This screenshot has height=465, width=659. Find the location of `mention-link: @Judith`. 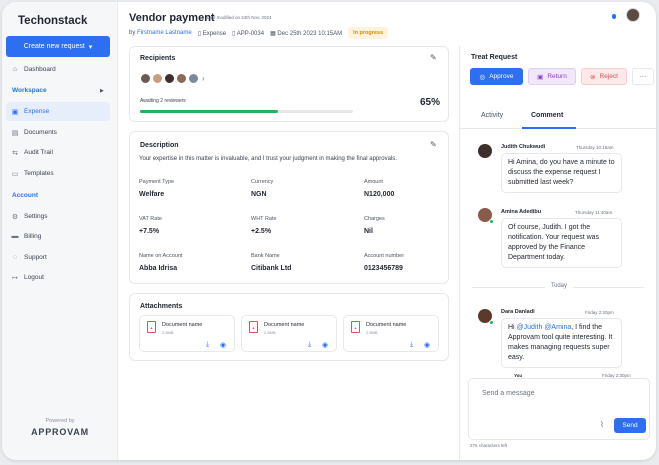

mention-link: @Judith is located at coordinates (530, 327).